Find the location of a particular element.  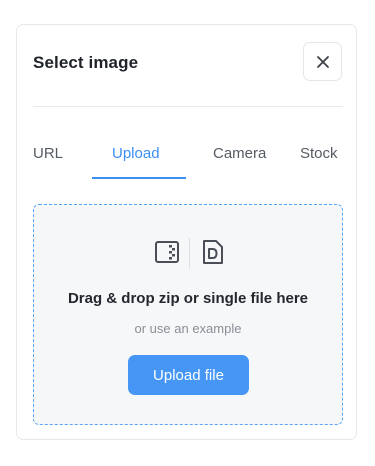

drop-instruction: Drag & drop zip or single file here is located at coordinates (188, 298).